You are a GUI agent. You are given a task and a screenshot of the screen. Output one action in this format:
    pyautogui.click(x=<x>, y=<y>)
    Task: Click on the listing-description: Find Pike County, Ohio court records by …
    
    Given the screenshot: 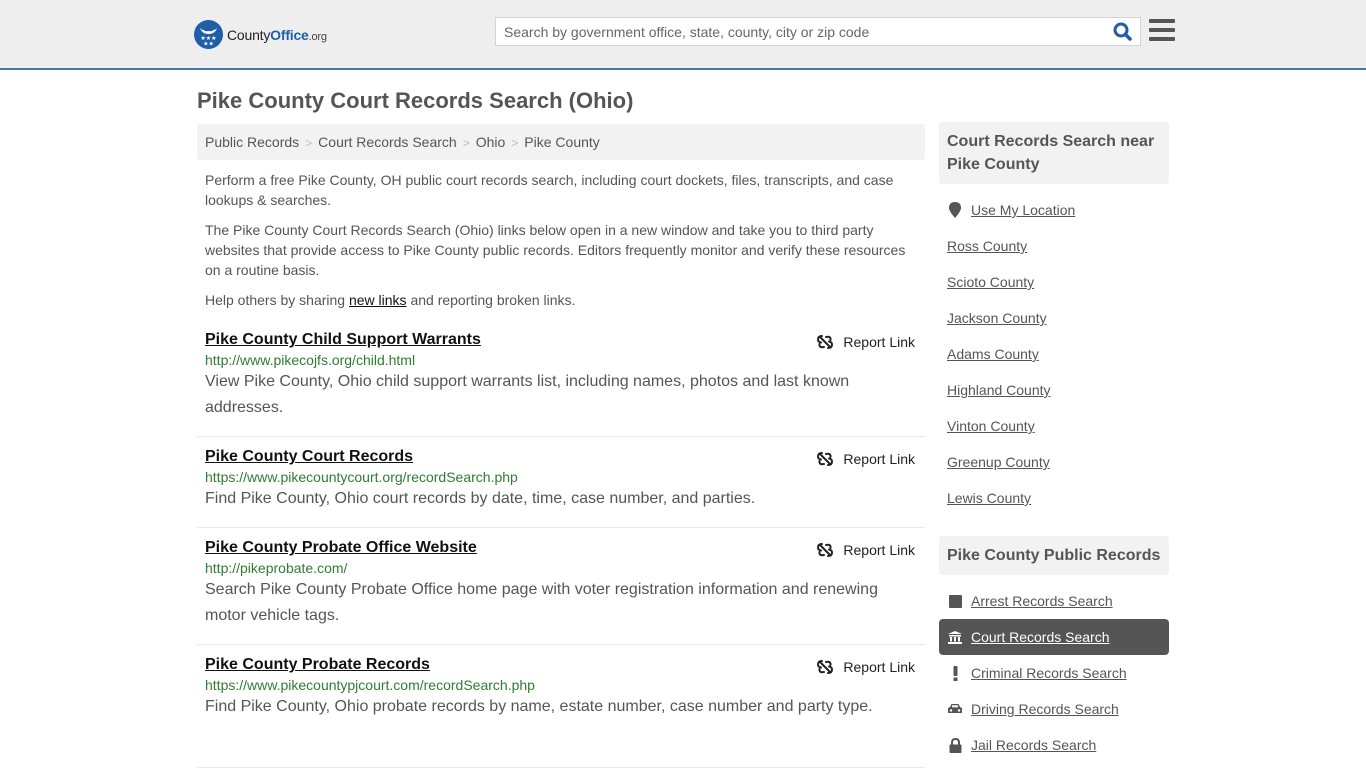 What is the action you would take?
    pyautogui.click(x=480, y=498)
    